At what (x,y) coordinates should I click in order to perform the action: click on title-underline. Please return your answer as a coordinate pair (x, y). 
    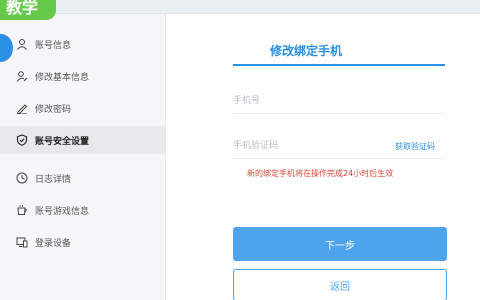
    Looking at the image, I should click on (339, 65).